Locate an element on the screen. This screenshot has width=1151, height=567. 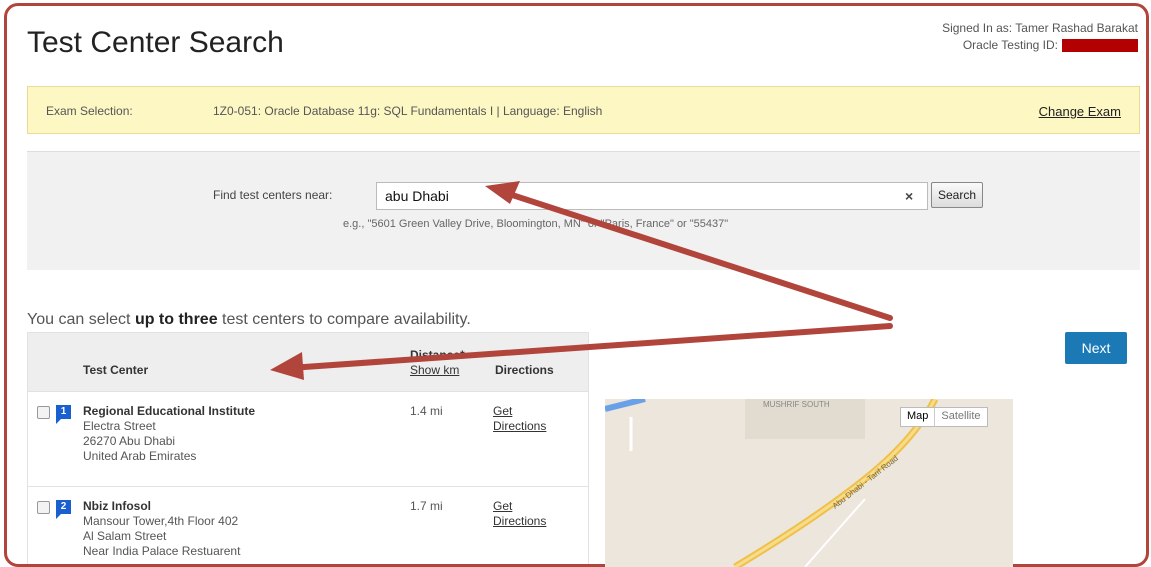
address-line: Mansour Tower,4th Floor 402 is located at coordinates (161, 521).